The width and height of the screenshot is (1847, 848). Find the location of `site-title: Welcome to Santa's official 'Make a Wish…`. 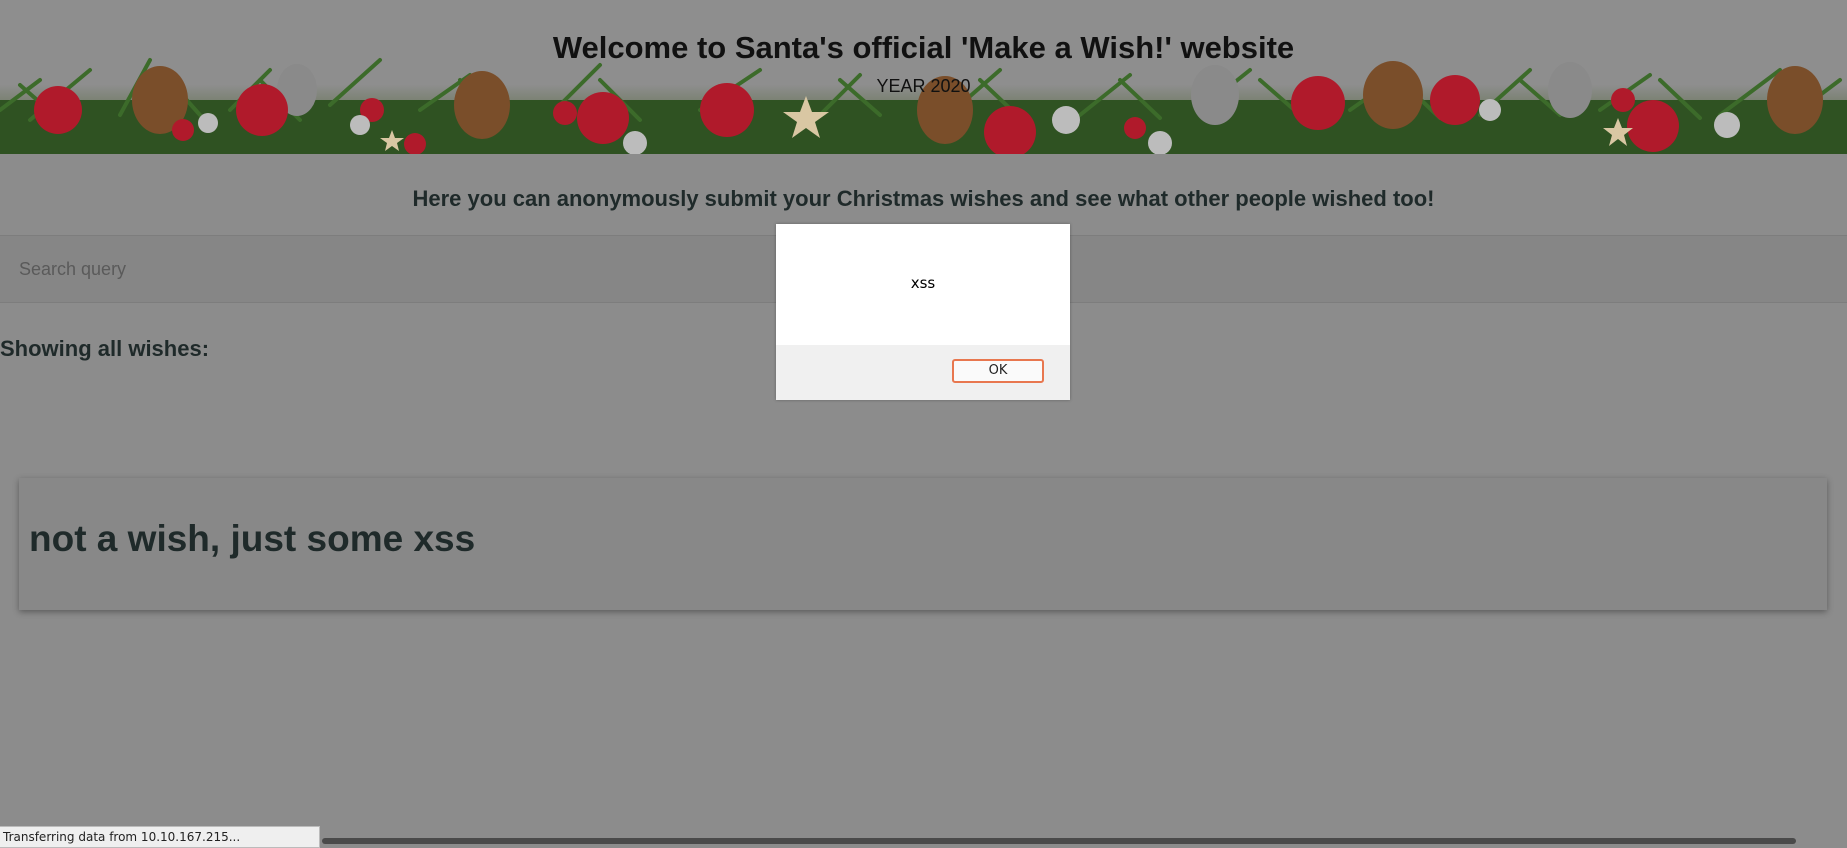

site-title: Welcome to Santa's official 'Make a Wish… is located at coordinates (923, 47).